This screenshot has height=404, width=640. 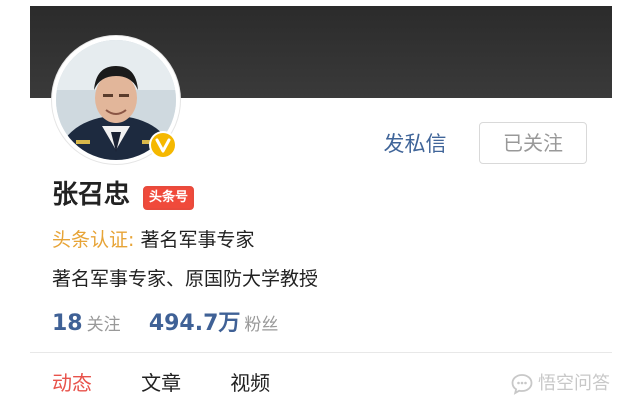 What do you see at coordinates (522, 384) in the screenshot?
I see `speech-bubble-icon` at bounding box center [522, 384].